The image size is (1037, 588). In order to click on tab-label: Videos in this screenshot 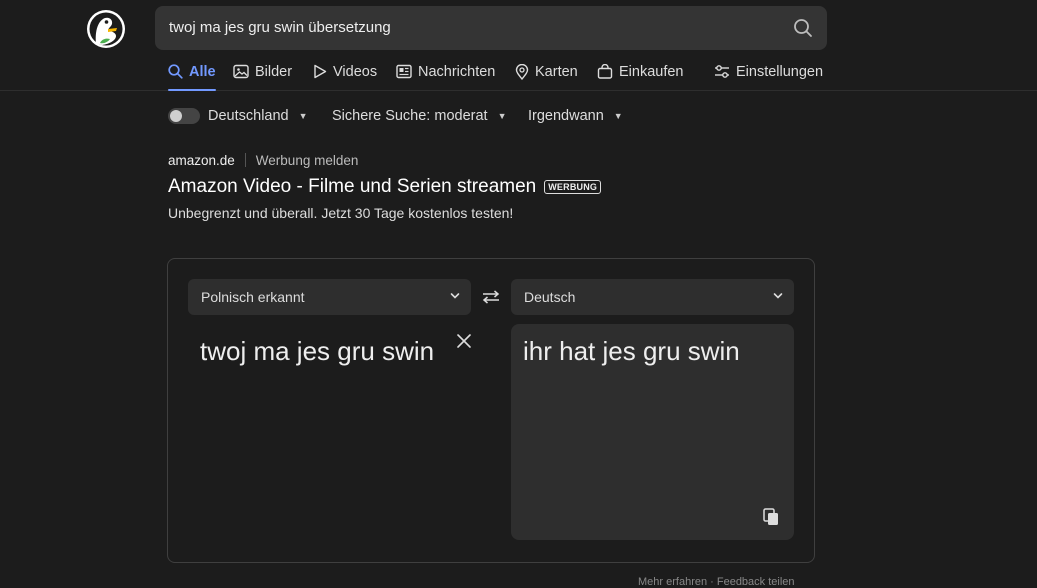, I will do `click(355, 72)`.